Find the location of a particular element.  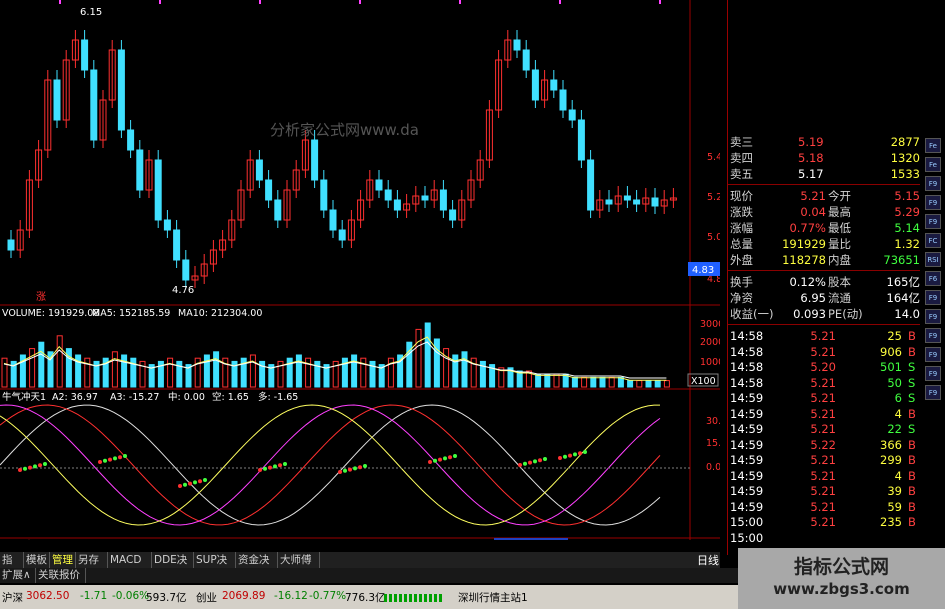

tick-row: 14:59 5.21 59 B is located at coordinates (824, 507).